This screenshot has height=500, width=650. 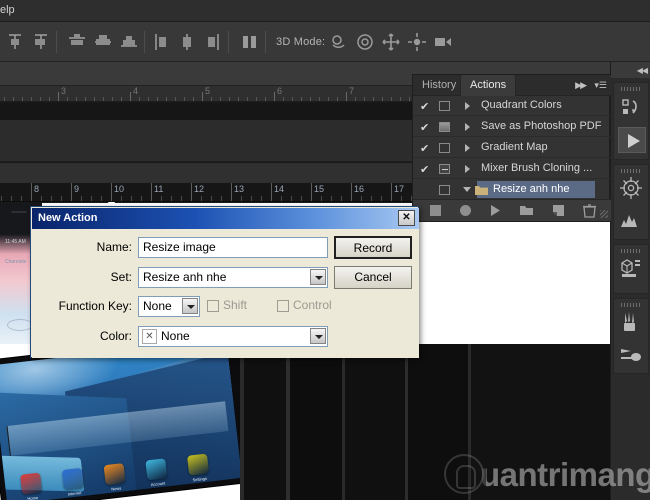 I want to click on watermark-text-overlay: uantrimang, so click(x=565, y=474).